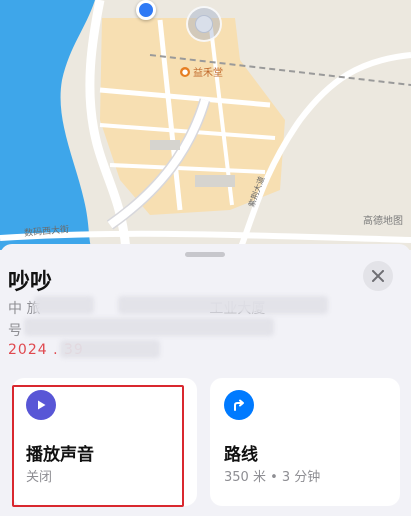  I want to click on directions-button: 路线 350 米 • 3 分钟, so click(305, 442).